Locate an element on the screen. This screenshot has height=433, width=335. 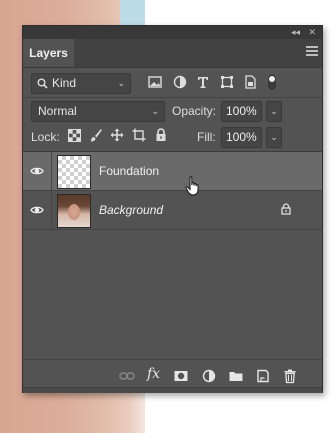
tab-layers: Layers is located at coordinates (48, 53).